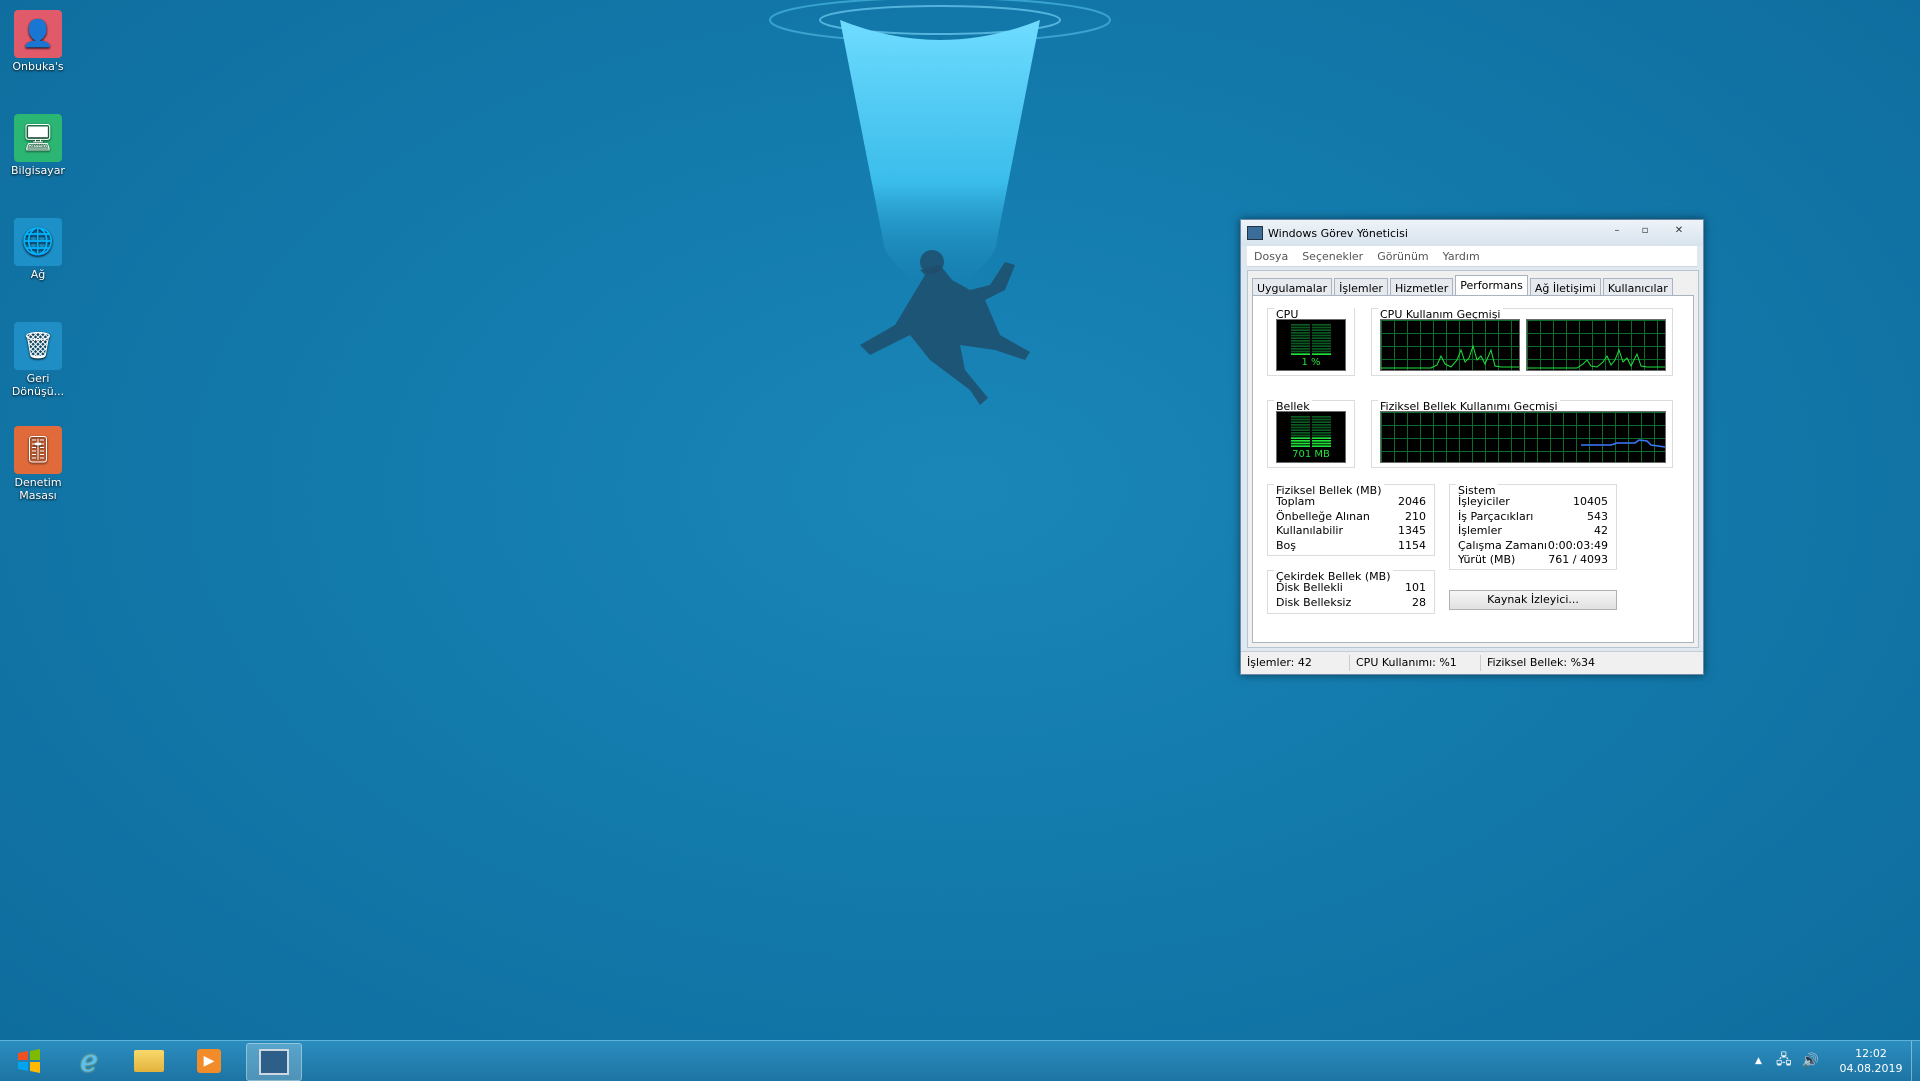 The image size is (1920, 1081). What do you see at coordinates (1412, 530) in the screenshot?
I see `info-value: 1345` at bounding box center [1412, 530].